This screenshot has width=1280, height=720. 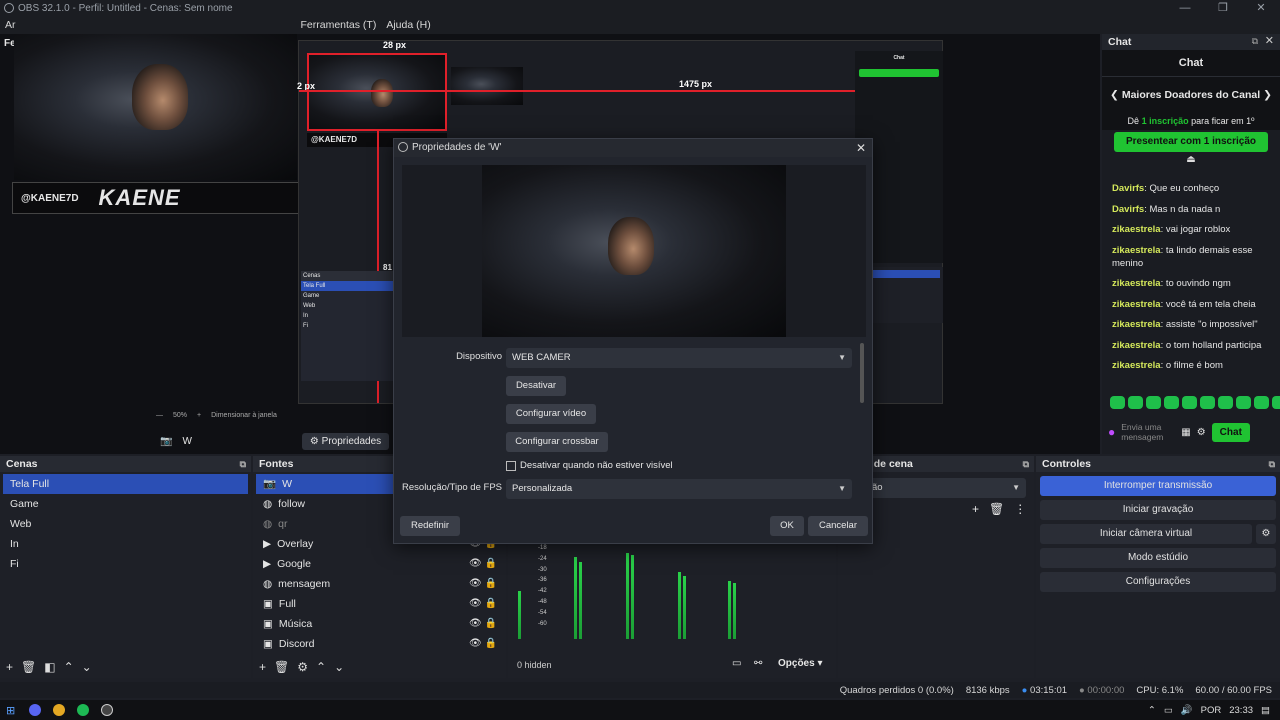 What do you see at coordinates (139, 197) in the screenshot?
I see `kaene-logo: KAENE` at bounding box center [139, 197].